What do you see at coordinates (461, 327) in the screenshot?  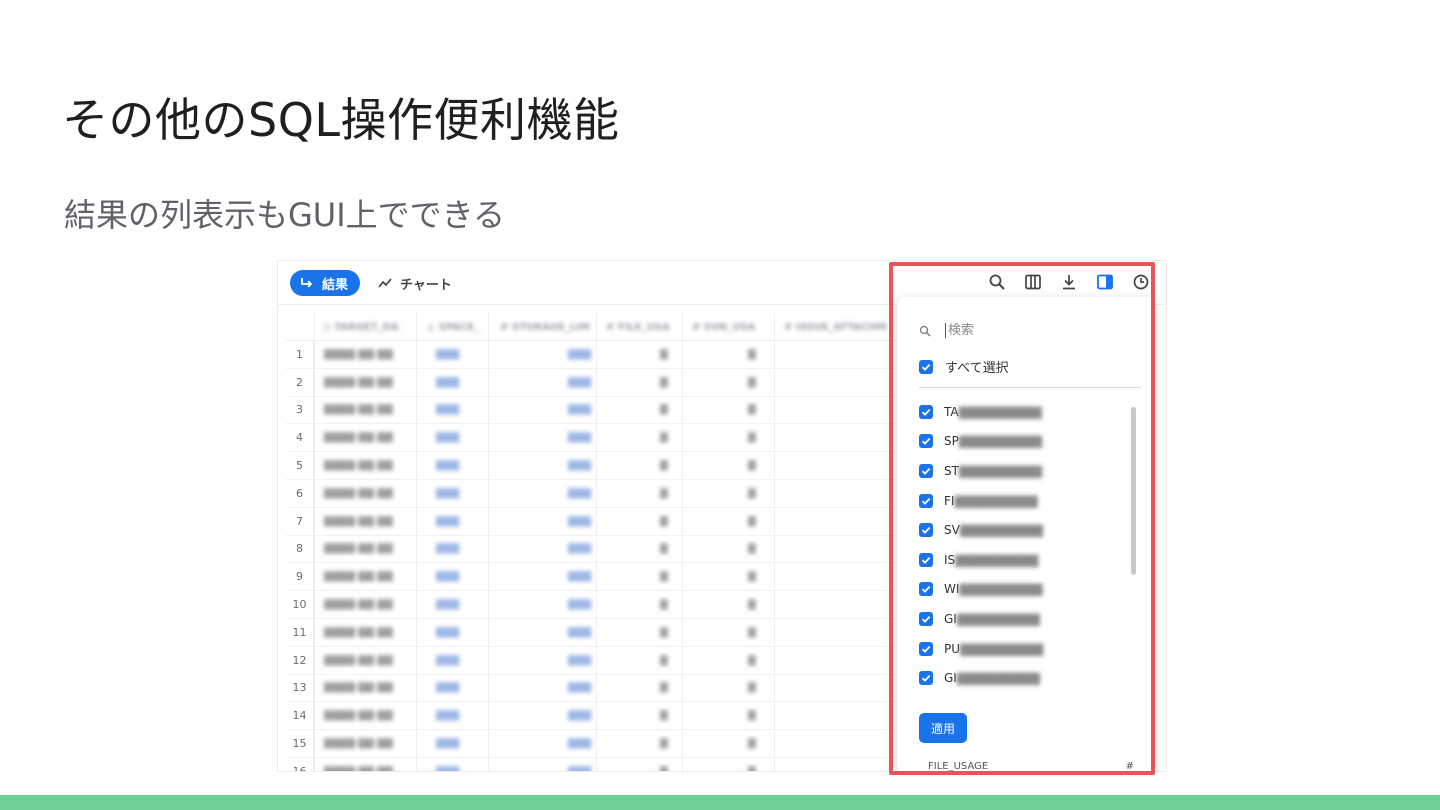 I see `column-header: ⊥ SPACE_` at bounding box center [461, 327].